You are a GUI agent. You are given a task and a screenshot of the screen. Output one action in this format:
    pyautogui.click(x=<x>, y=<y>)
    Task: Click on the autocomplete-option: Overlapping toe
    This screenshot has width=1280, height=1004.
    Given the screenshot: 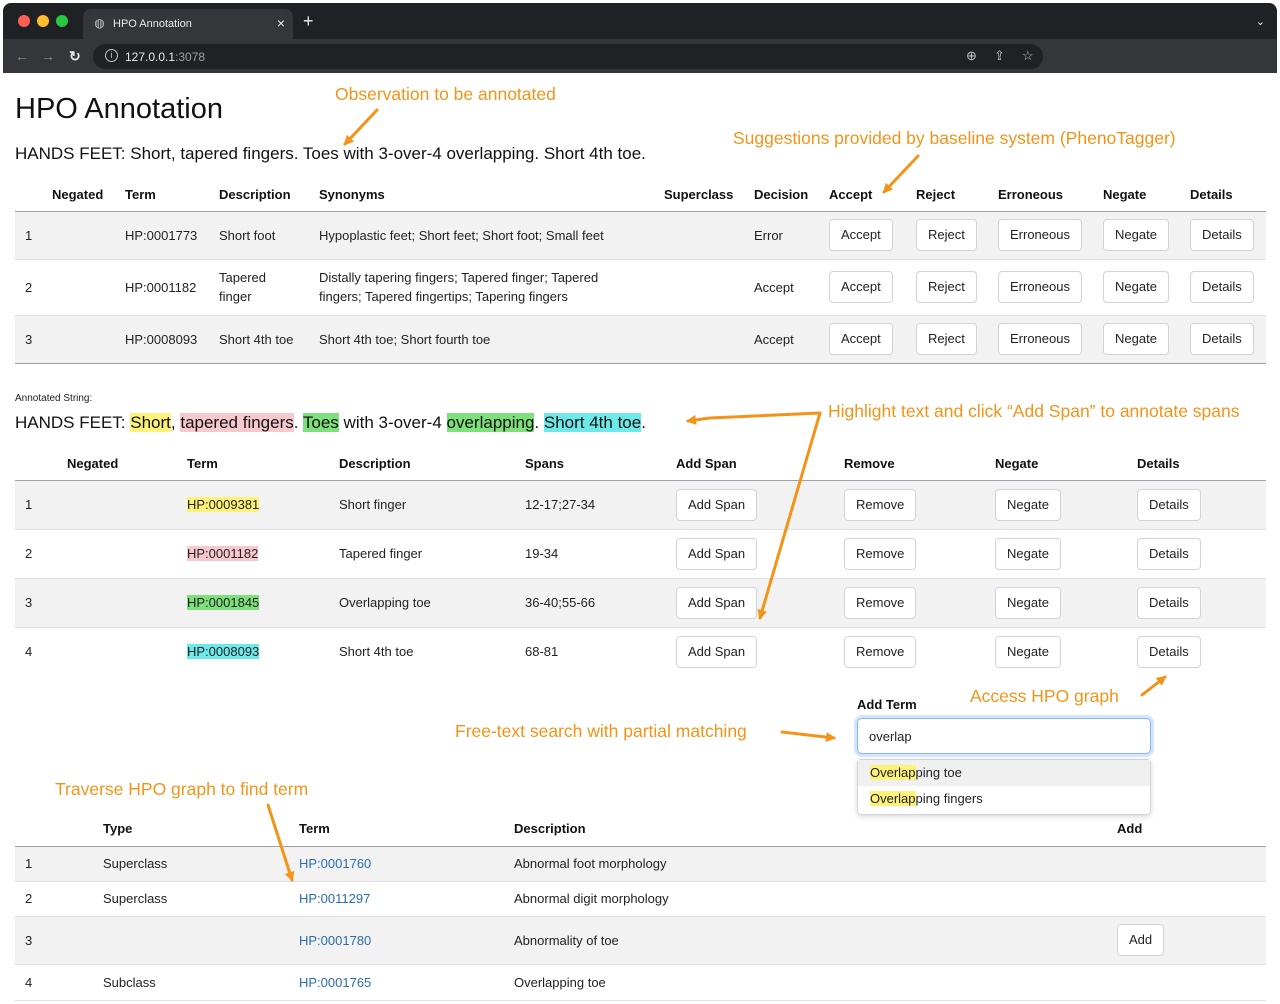 What is the action you would take?
    pyautogui.click(x=1004, y=773)
    